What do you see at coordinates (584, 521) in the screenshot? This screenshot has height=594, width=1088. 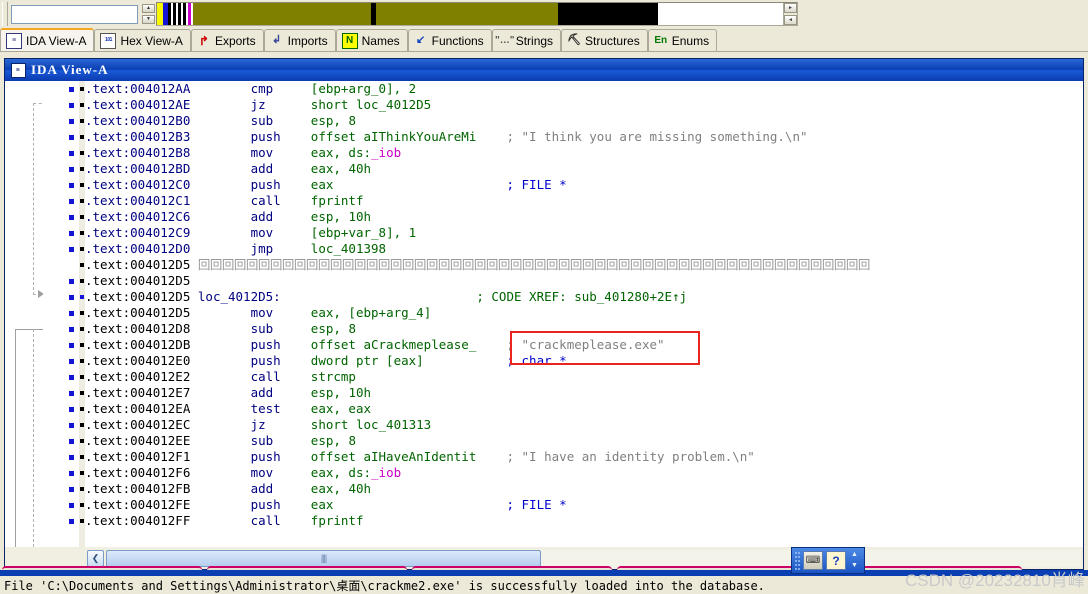 I see `disassembly-line: .text:004012FF call fprintf` at bounding box center [584, 521].